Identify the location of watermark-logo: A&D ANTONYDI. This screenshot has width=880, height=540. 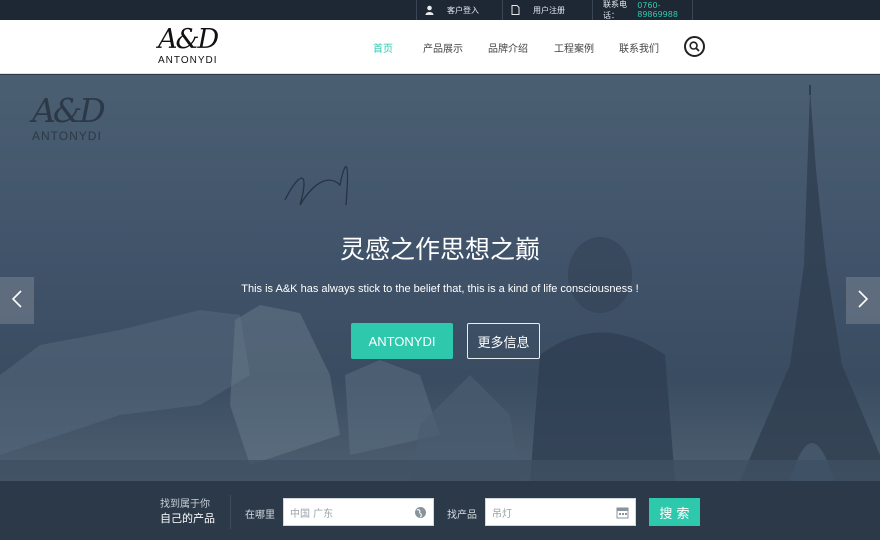
(69, 117).